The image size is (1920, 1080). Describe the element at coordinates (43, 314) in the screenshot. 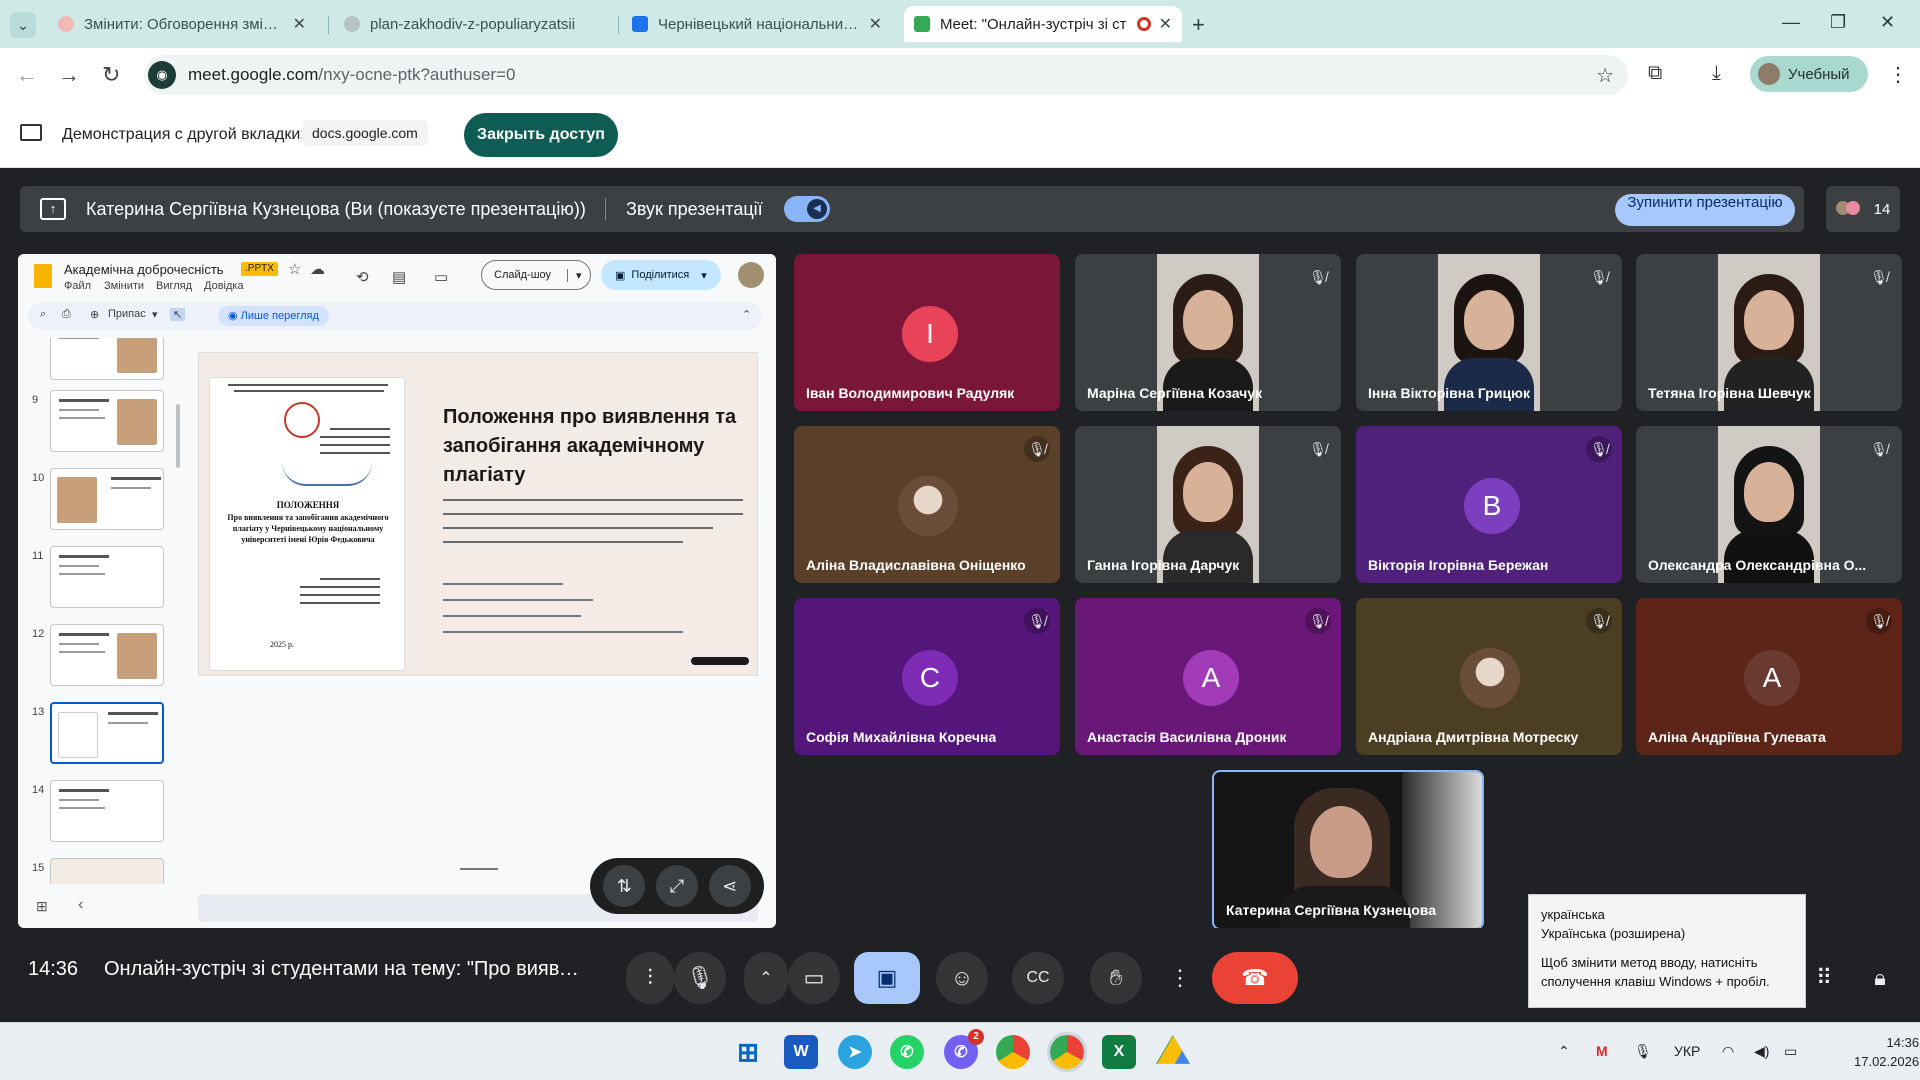

I see `search-icon: ⌕` at that location.